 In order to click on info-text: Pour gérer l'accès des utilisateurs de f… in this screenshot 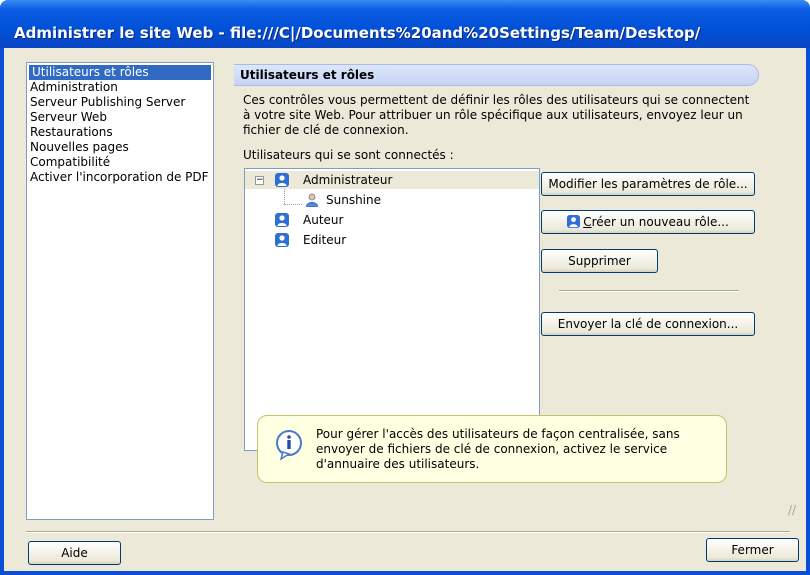, I will do `click(498, 449)`.